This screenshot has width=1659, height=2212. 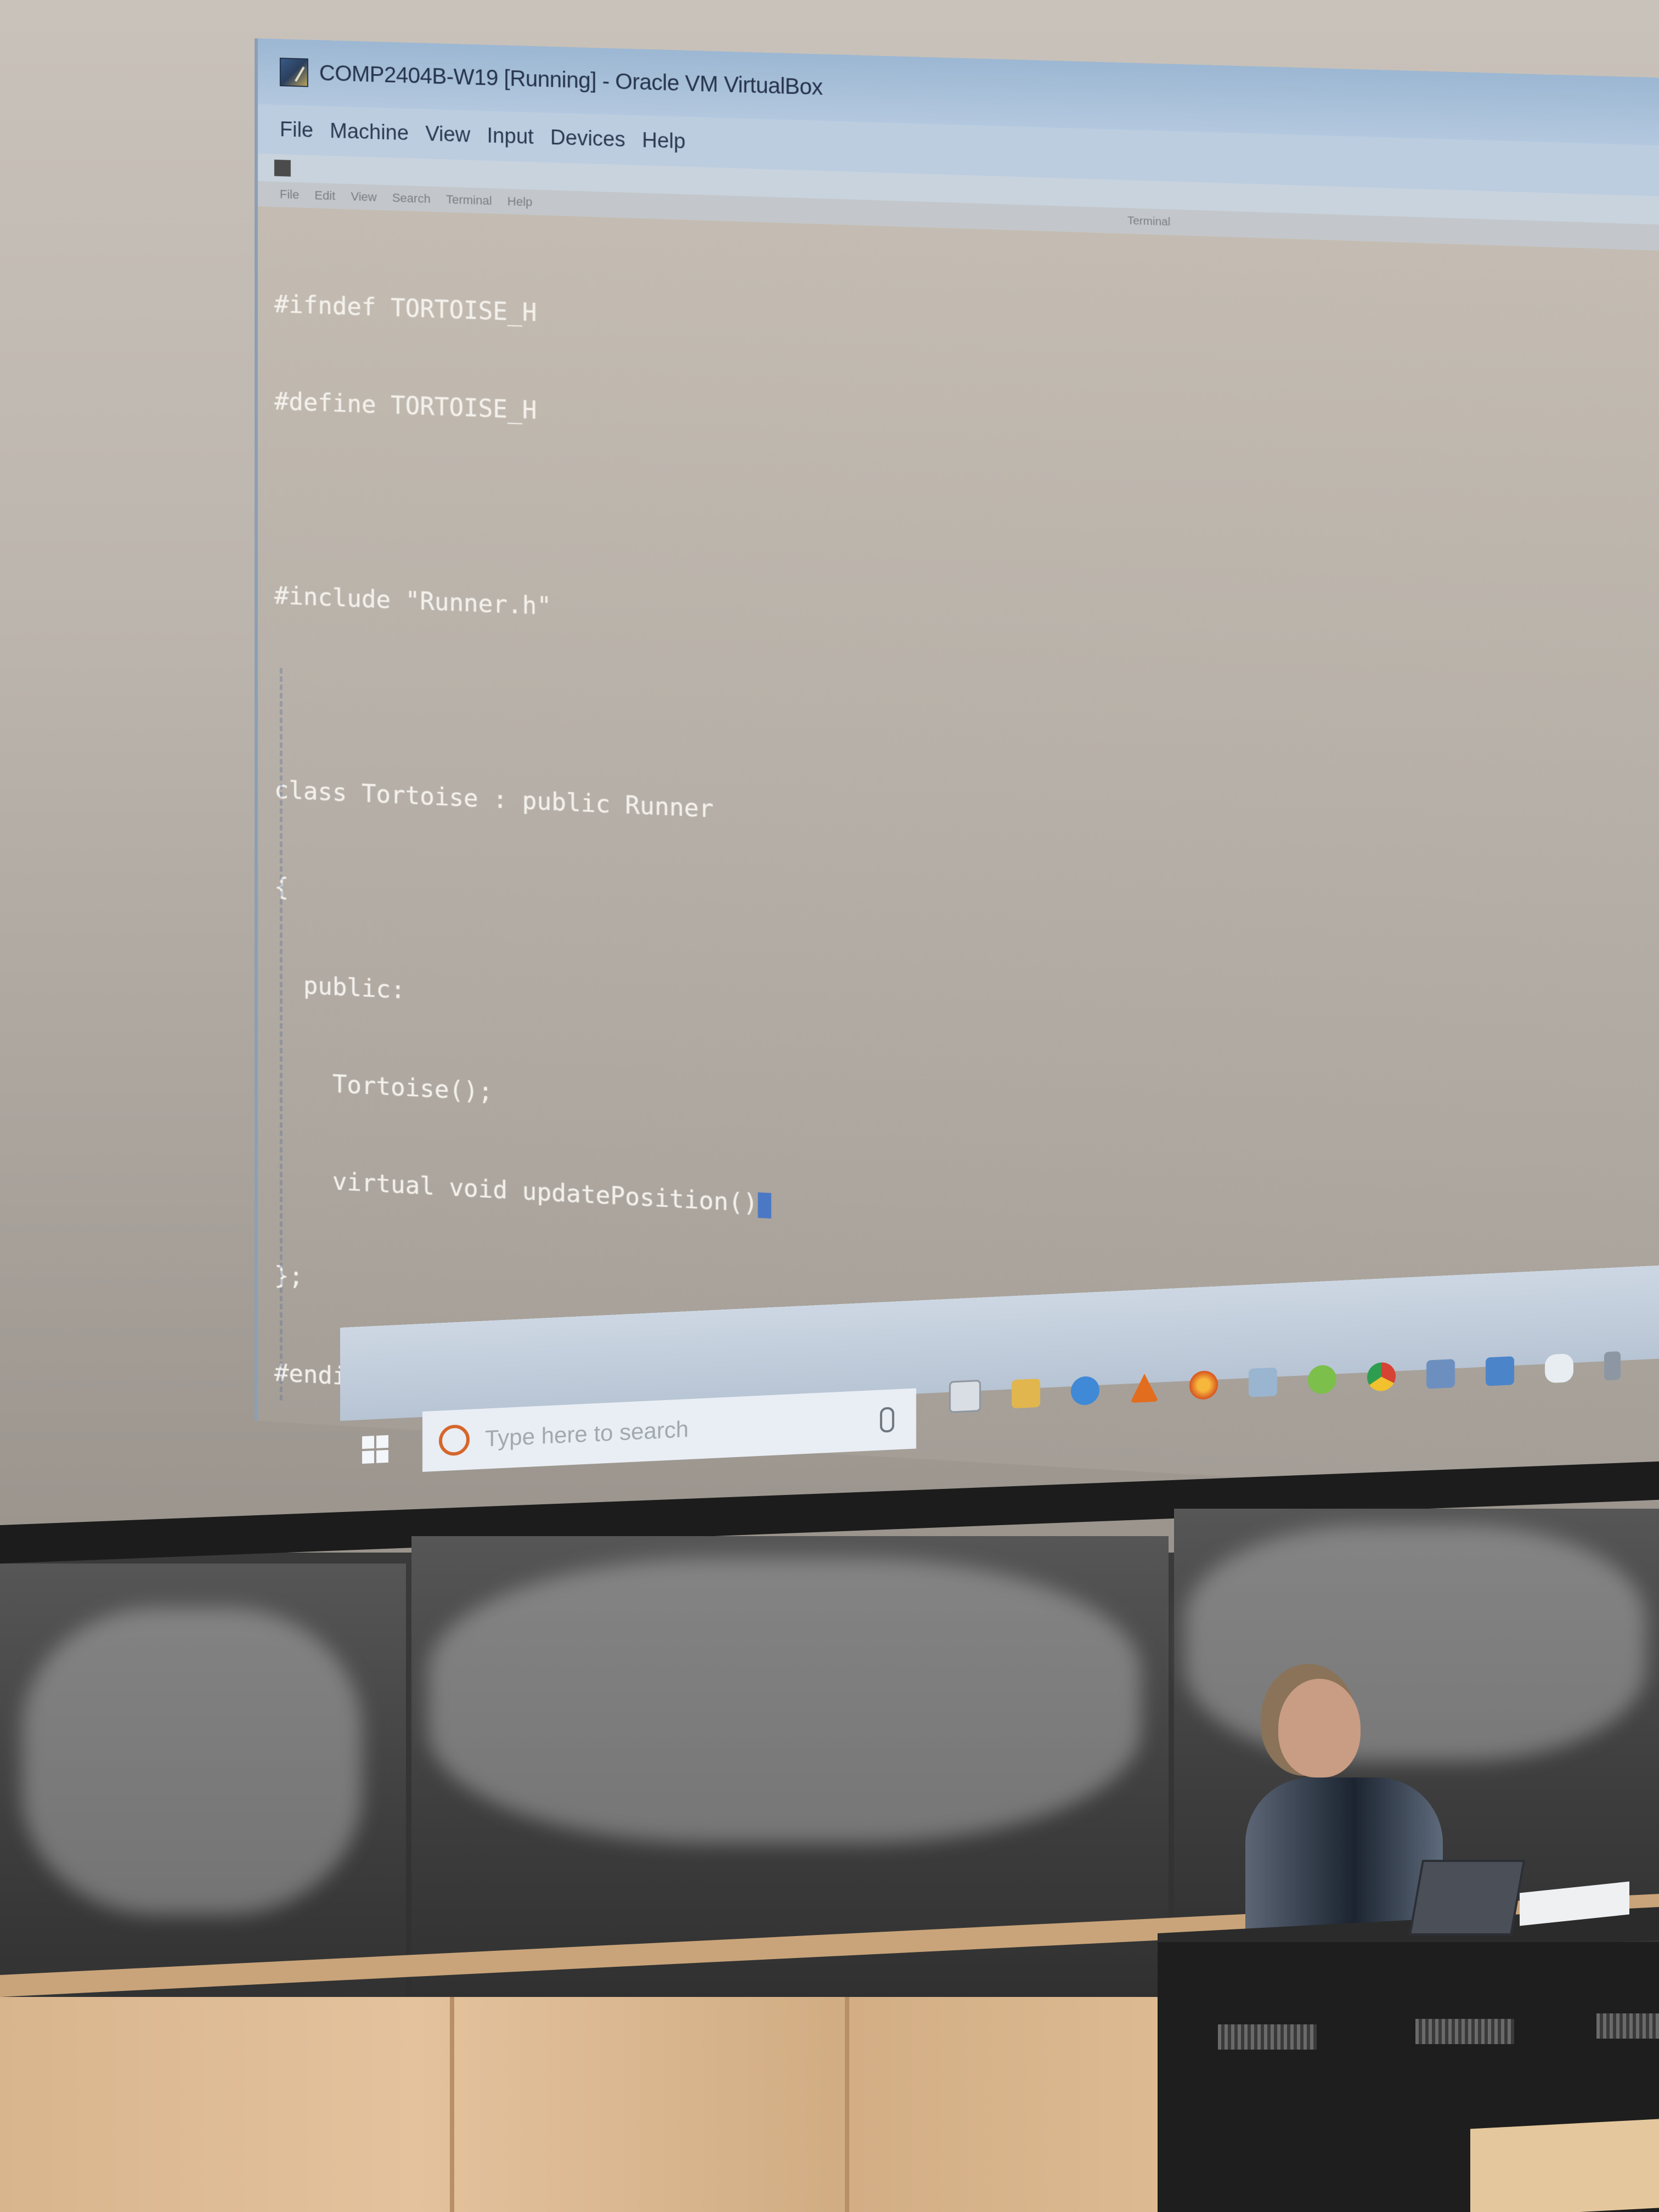 I want to click on terminal-menu-edit: Edit, so click(x=325, y=195).